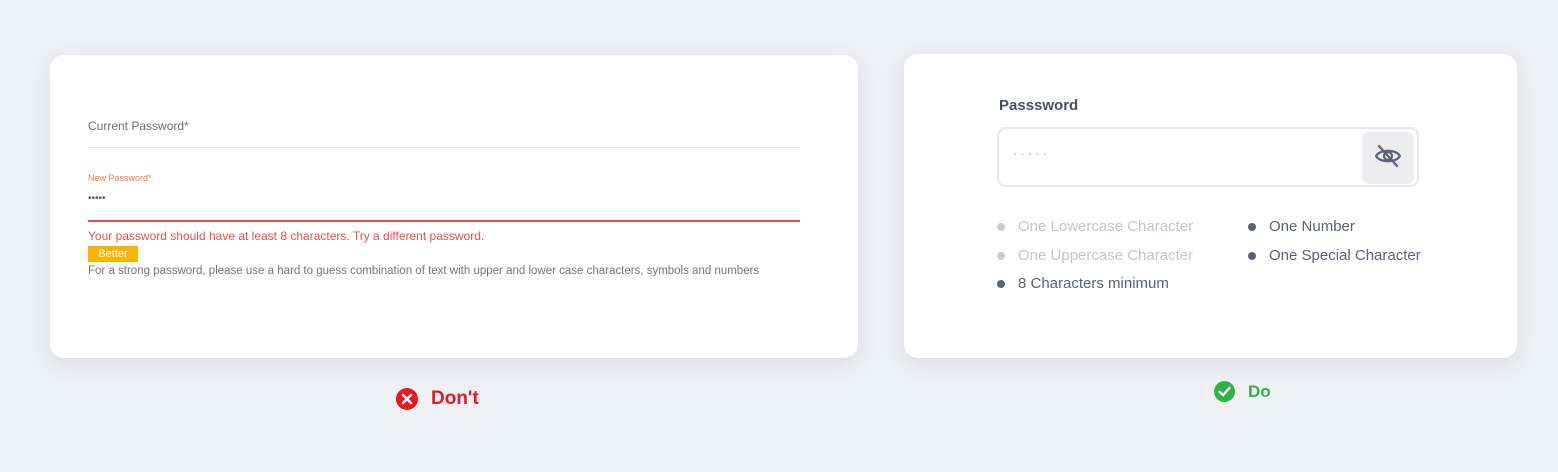 The width and height of the screenshot is (1558, 472). I want to click on x-circle-icon, so click(407, 399).